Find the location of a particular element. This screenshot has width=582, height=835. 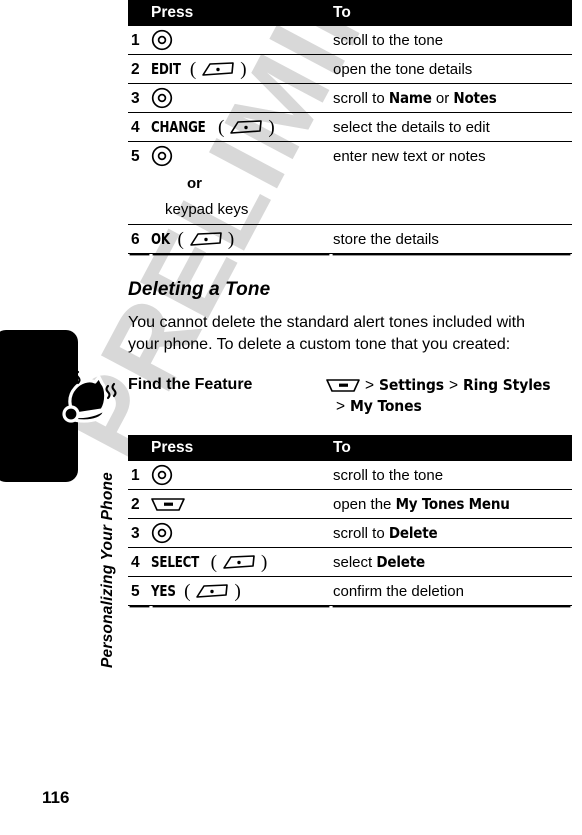

section-heading: Deleting a Tone is located at coordinates (199, 289).